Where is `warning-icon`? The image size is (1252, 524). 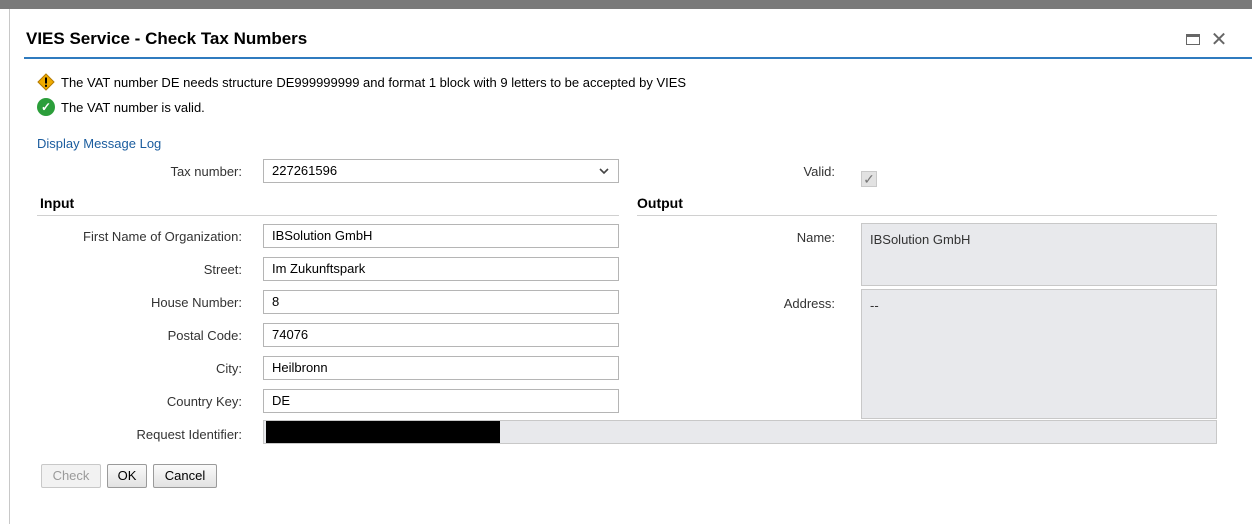 warning-icon is located at coordinates (46, 82).